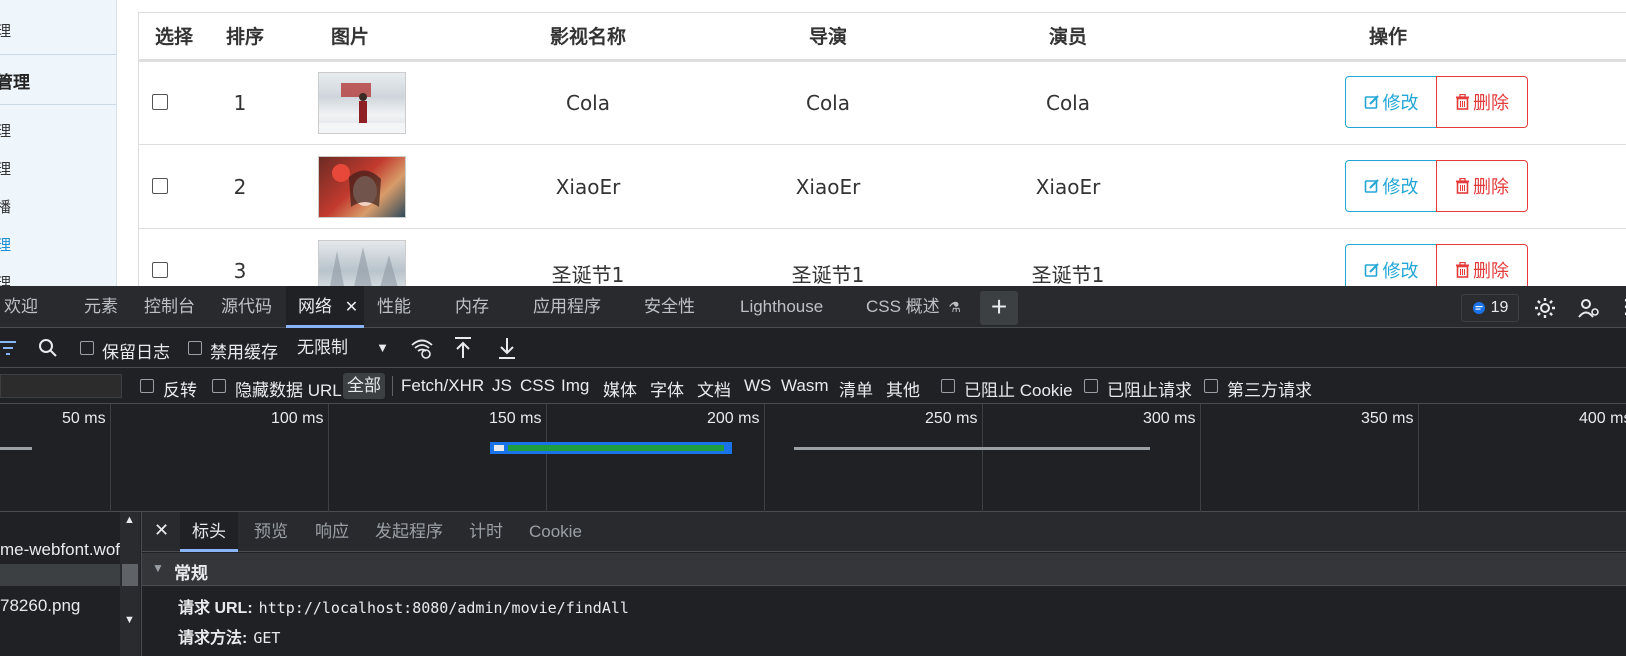 This screenshot has width=1626, height=656. Describe the element at coordinates (409, 532) in the screenshot. I see `tab-initiator: 发起程序` at that location.